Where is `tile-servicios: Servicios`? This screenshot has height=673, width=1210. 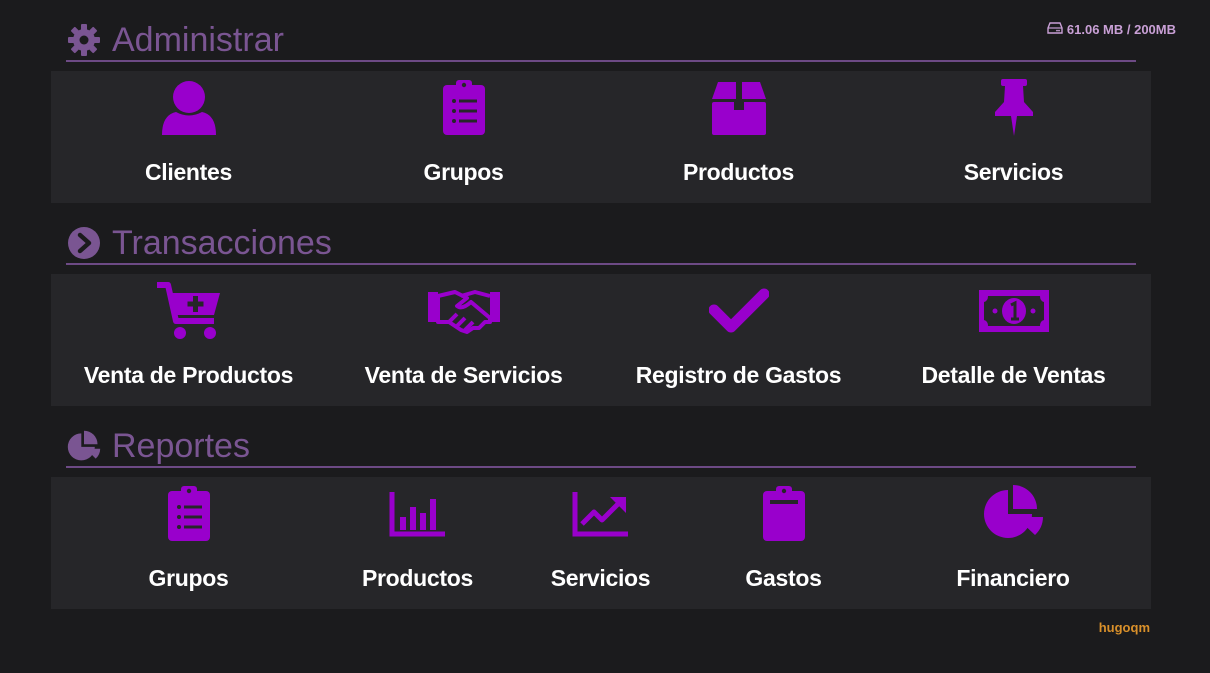
tile-servicios: Servicios is located at coordinates (1013, 137).